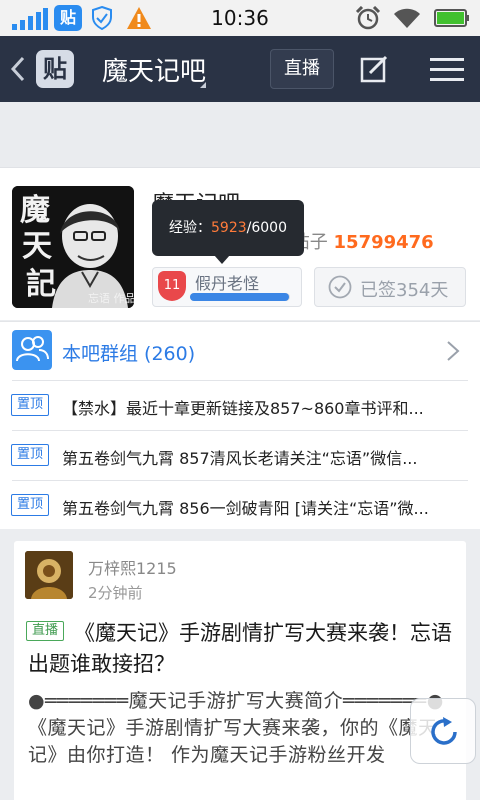  I want to click on level-progress-fill, so click(239, 297).